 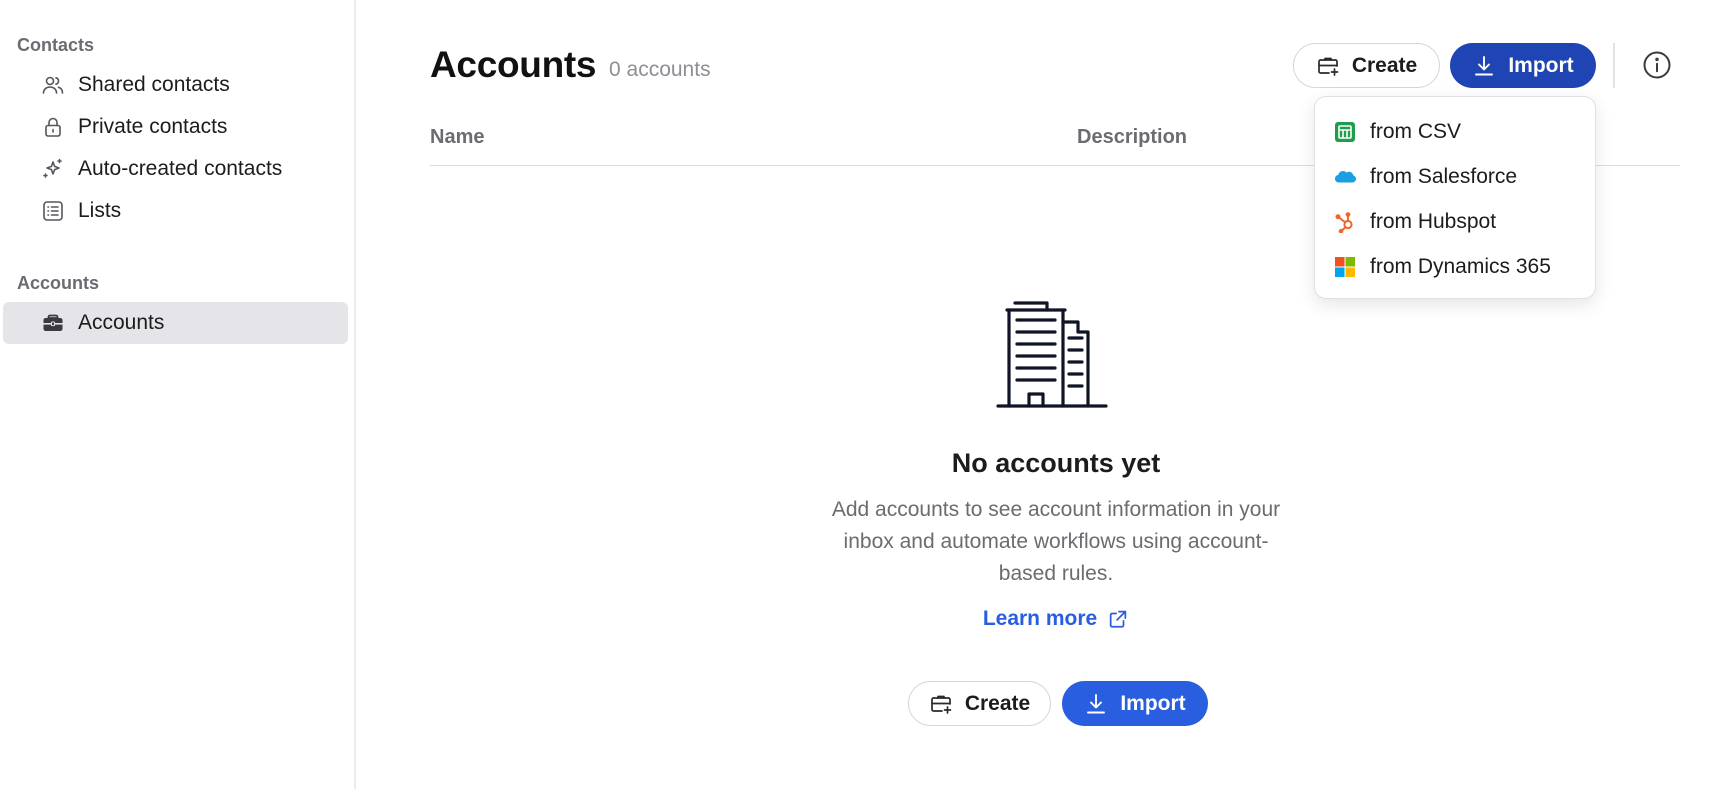 I want to click on info-button, so click(x=1657, y=65).